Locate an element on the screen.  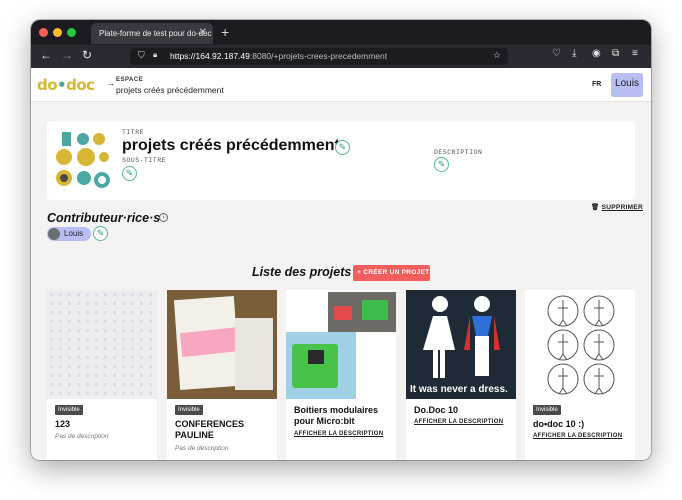
project-thumbnail: It was never a dress. is located at coordinates (461, 344).